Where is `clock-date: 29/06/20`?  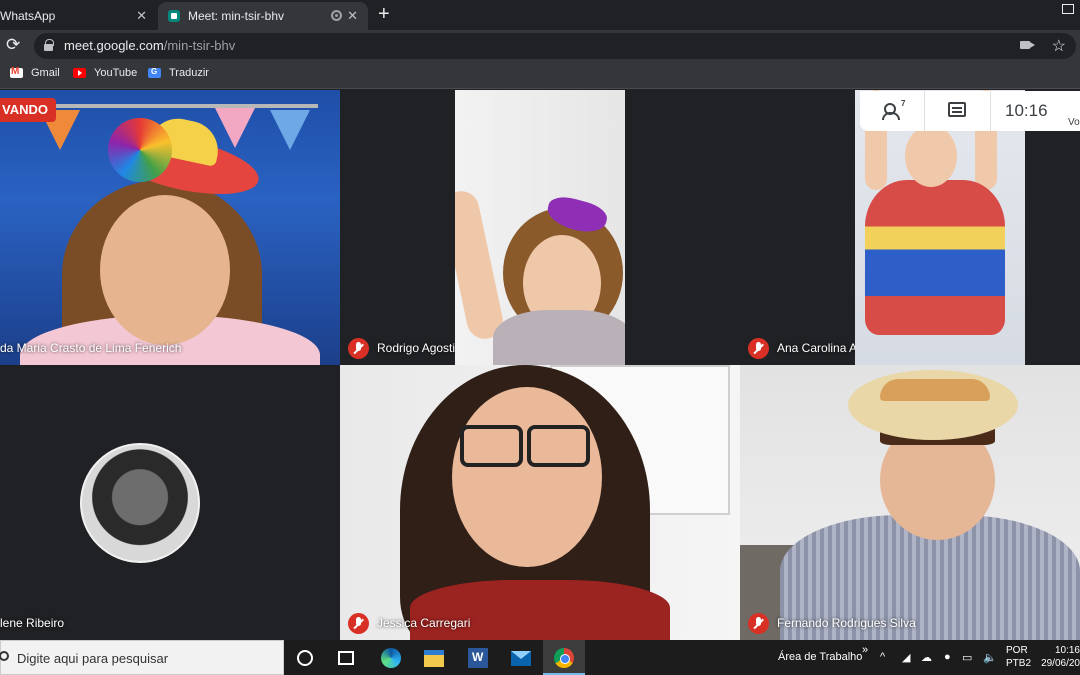 clock-date: 29/06/20 is located at coordinates (1060, 663).